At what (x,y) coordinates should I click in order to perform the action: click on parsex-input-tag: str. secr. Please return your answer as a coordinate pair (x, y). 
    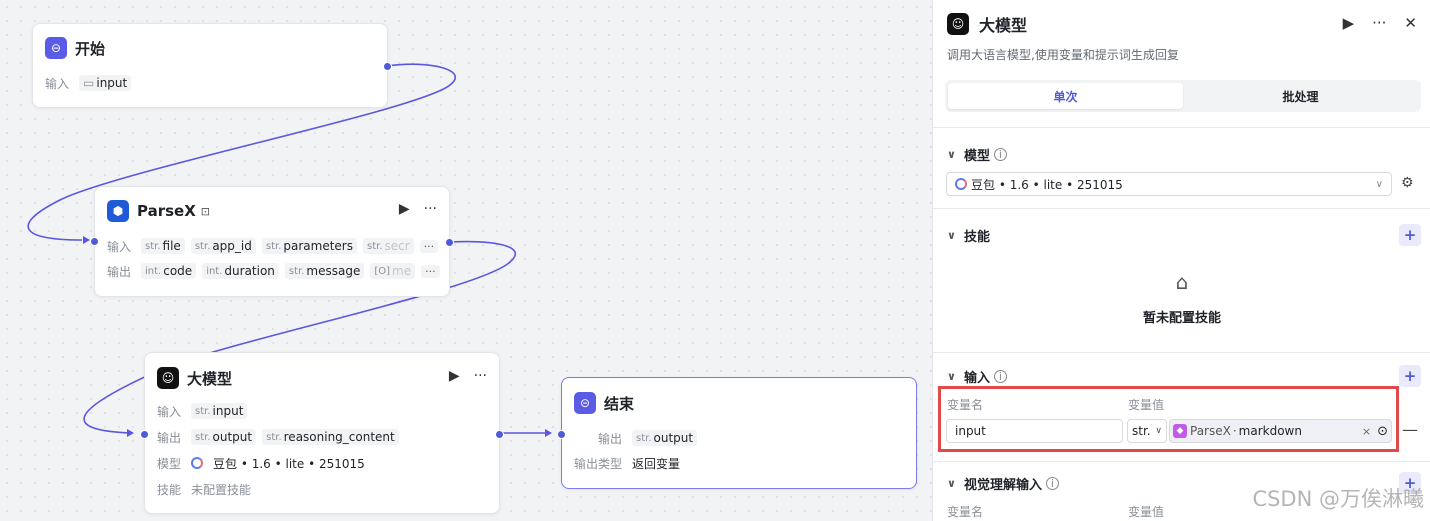
    Looking at the image, I should click on (388, 246).